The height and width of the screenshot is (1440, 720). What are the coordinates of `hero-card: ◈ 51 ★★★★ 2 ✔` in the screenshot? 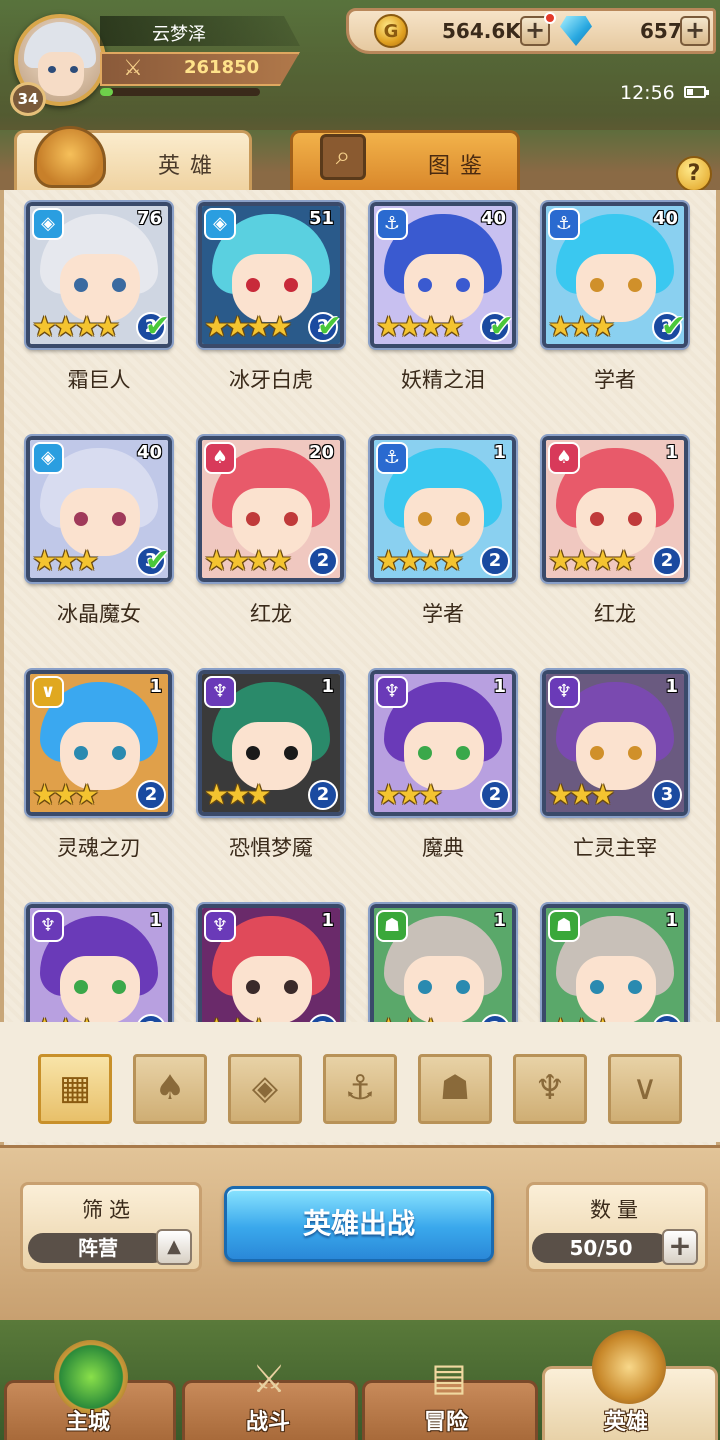 It's located at (271, 275).